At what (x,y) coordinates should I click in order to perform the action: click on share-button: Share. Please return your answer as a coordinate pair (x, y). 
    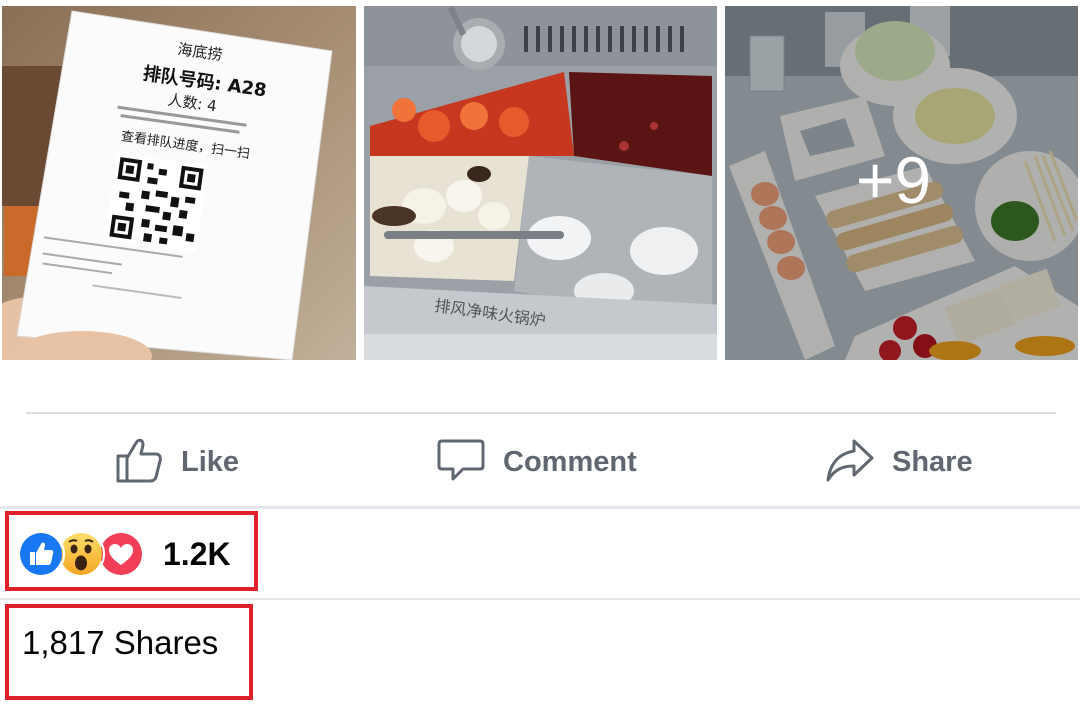
    Looking at the image, I should click on (899, 462).